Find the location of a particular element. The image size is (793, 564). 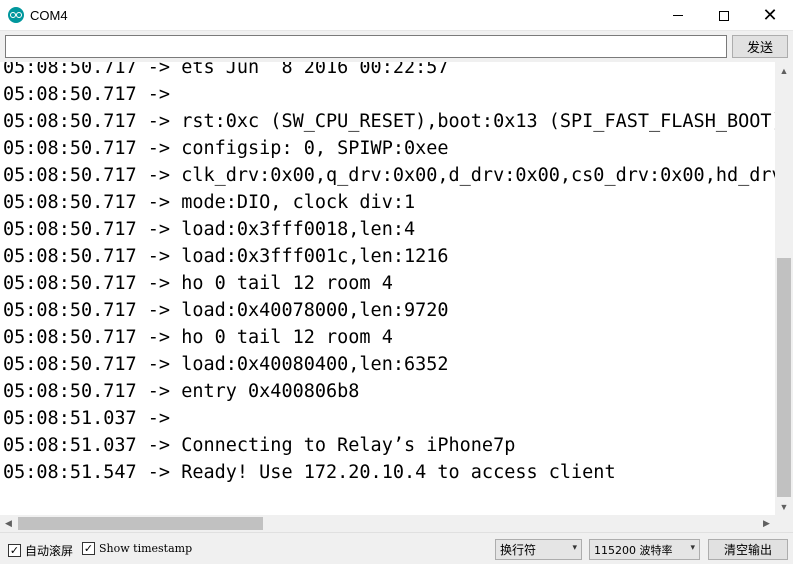

autoscroll-label: 自动滚屏 is located at coordinates (49, 551).